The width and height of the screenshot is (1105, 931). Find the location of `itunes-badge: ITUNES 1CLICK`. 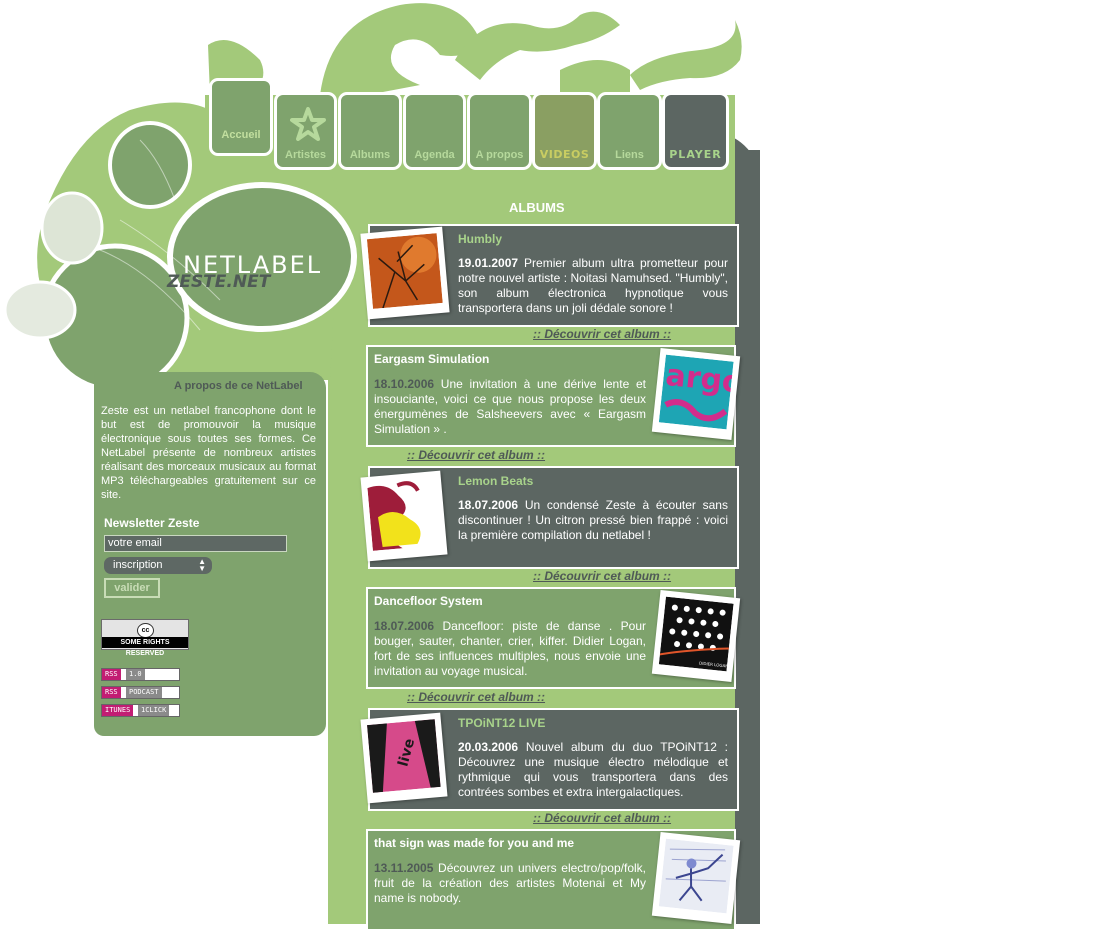

itunes-badge: ITUNES 1CLICK is located at coordinates (140, 710).